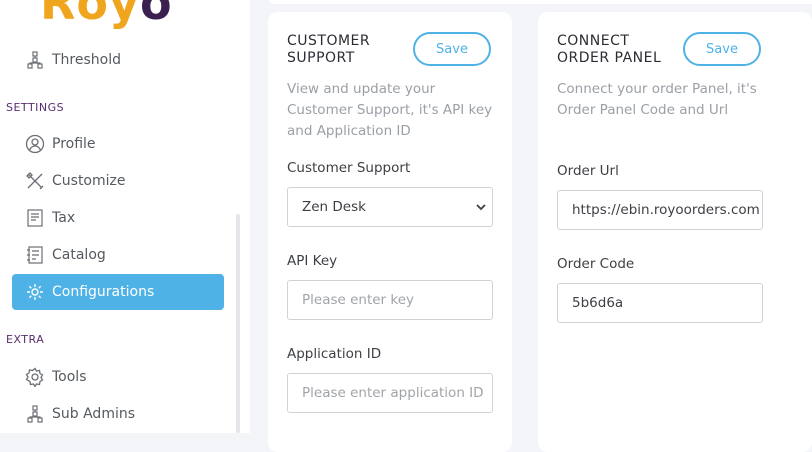 The image size is (812, 452). What do you see at coordinates (79, 255) in the screenshot?
I see `sidebar-item-label: Catalog` at bounding box center [79, 255].